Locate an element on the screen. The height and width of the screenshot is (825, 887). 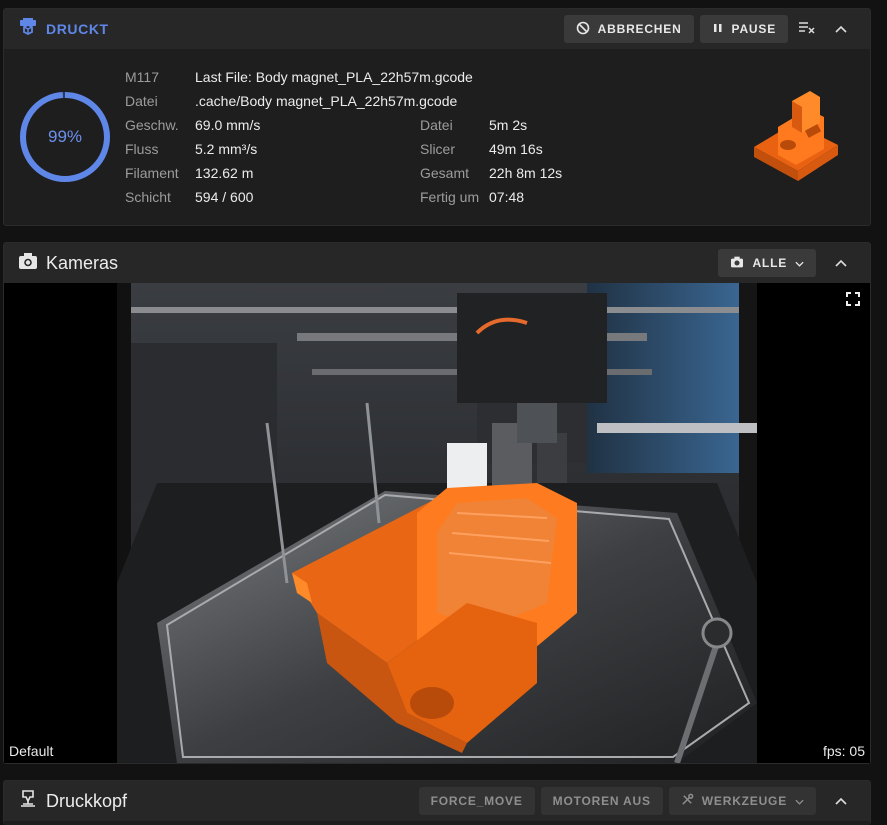
print-thumbnail is located at coordinates (795, 136).